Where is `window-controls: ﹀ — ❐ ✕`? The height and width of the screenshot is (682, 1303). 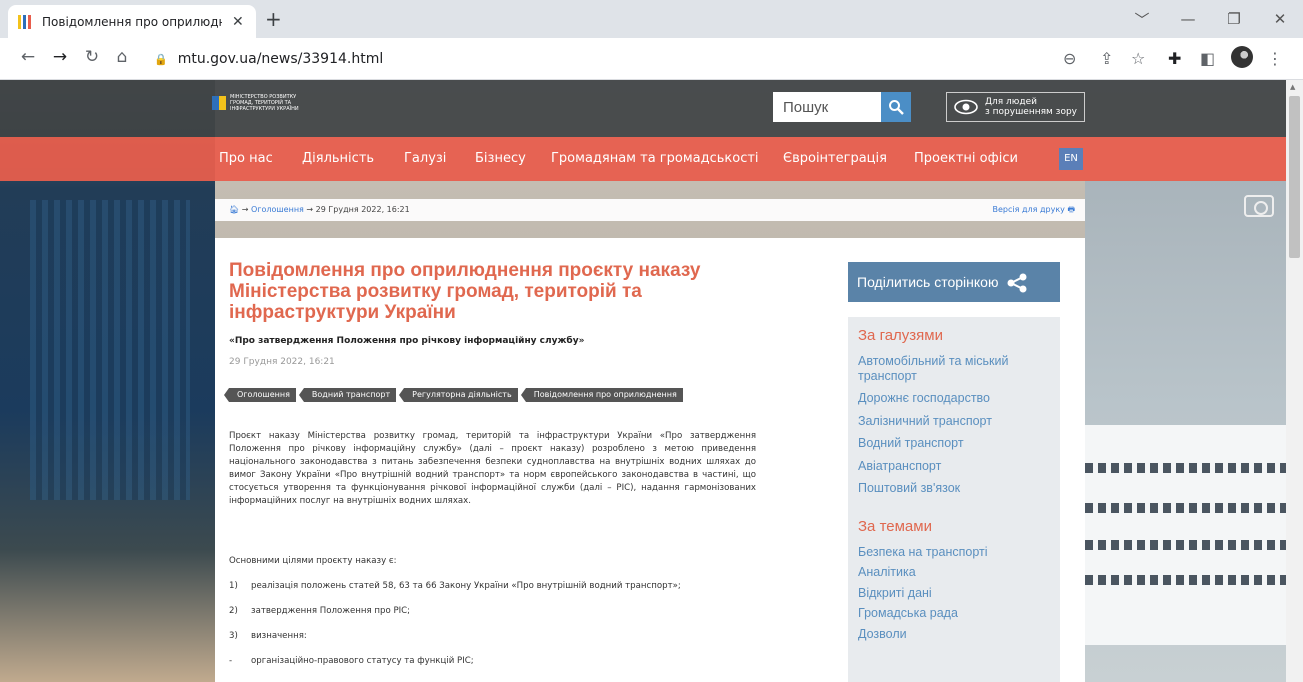 window-controls: ﹀ — ❐ ✕ is located at coordinates (1211, 19).